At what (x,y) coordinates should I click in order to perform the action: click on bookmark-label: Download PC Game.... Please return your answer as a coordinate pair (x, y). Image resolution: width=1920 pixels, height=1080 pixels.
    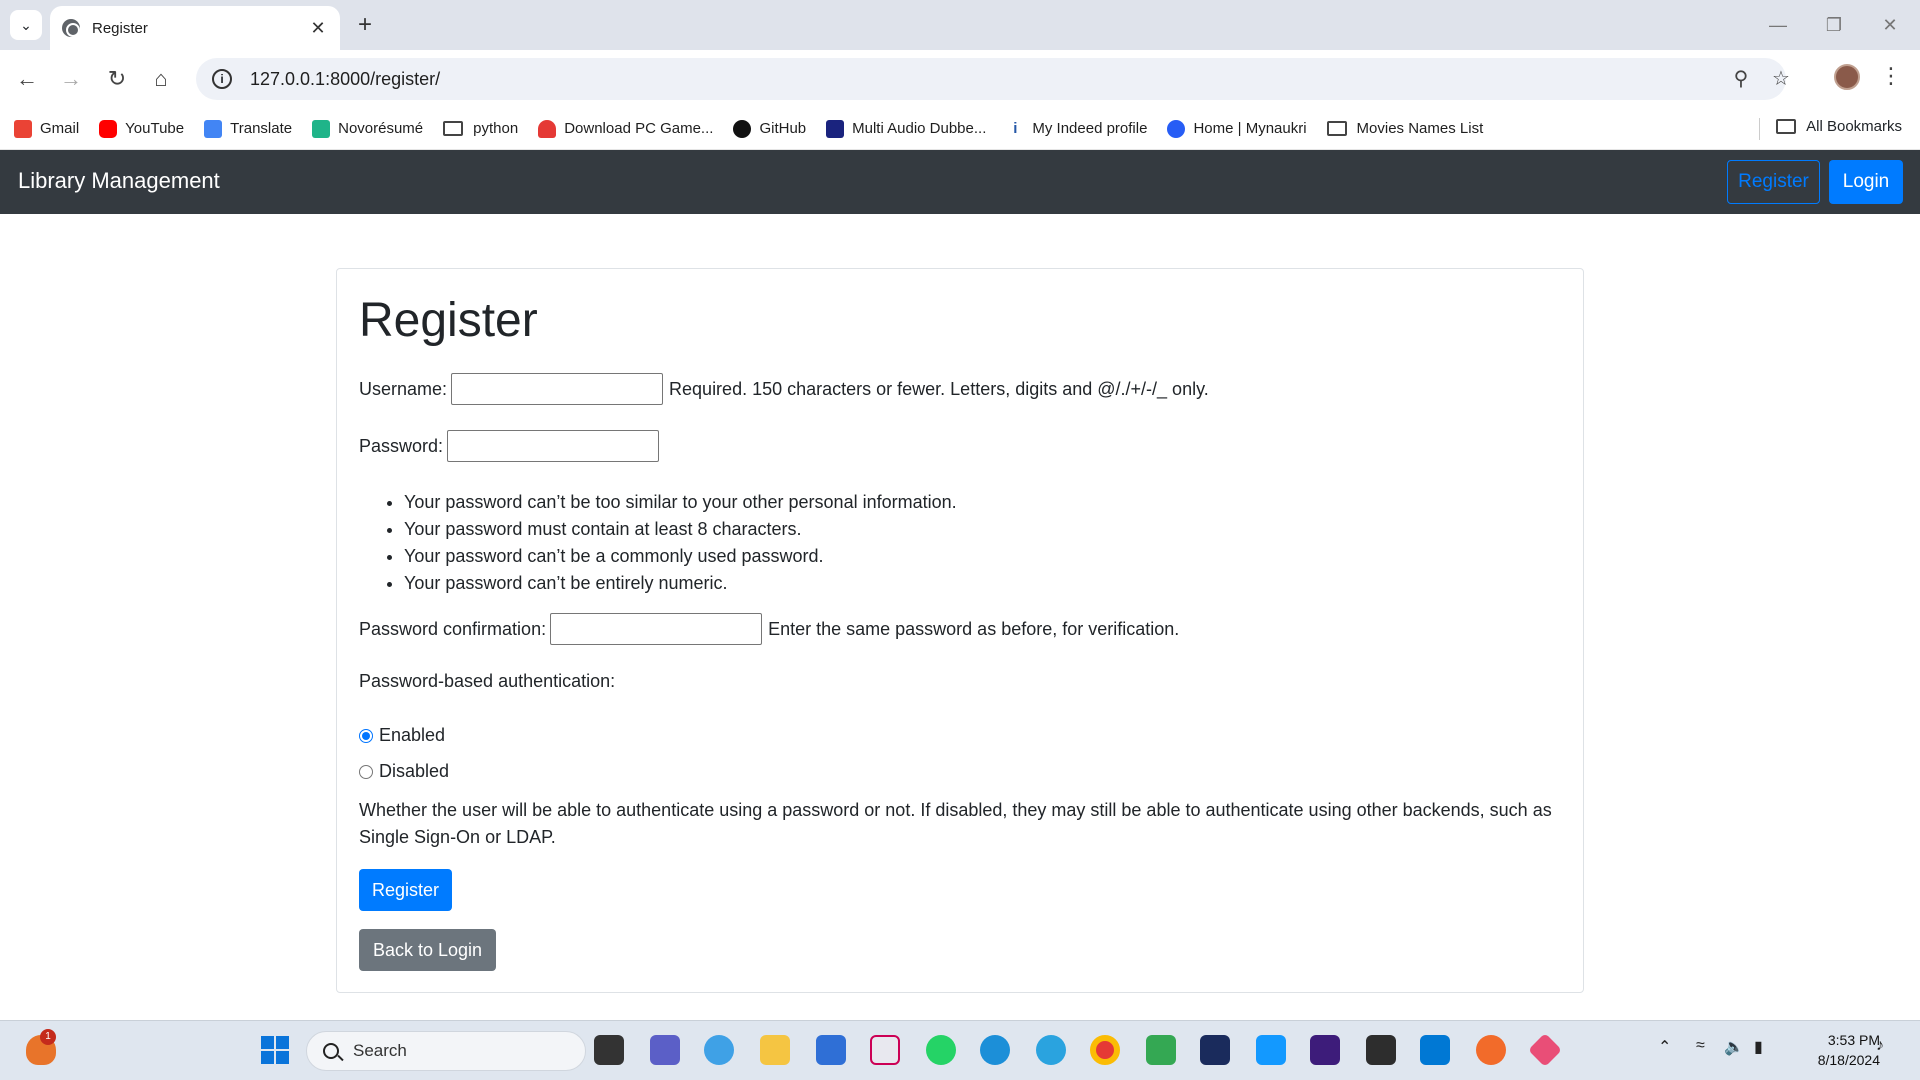
    Looking at the image, I should click on (639, 128).